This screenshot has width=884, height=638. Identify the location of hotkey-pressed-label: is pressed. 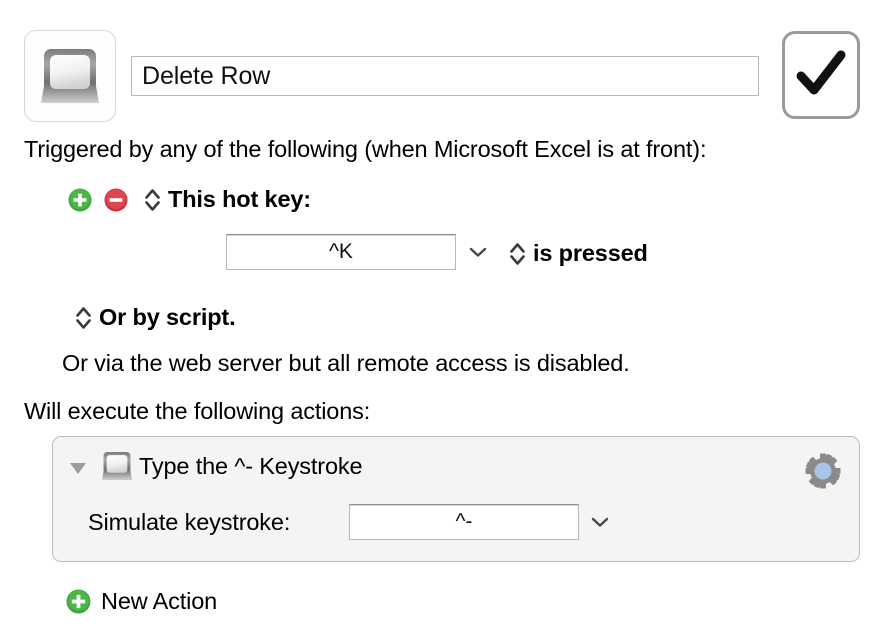
(590, 253).